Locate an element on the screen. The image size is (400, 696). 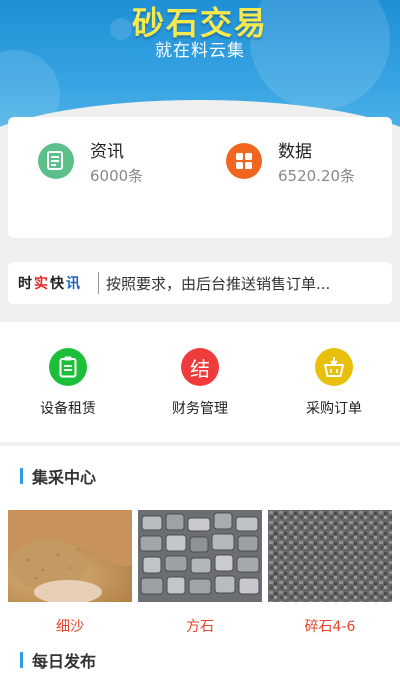
clipboard-icon is located at coordinates (68, 367).